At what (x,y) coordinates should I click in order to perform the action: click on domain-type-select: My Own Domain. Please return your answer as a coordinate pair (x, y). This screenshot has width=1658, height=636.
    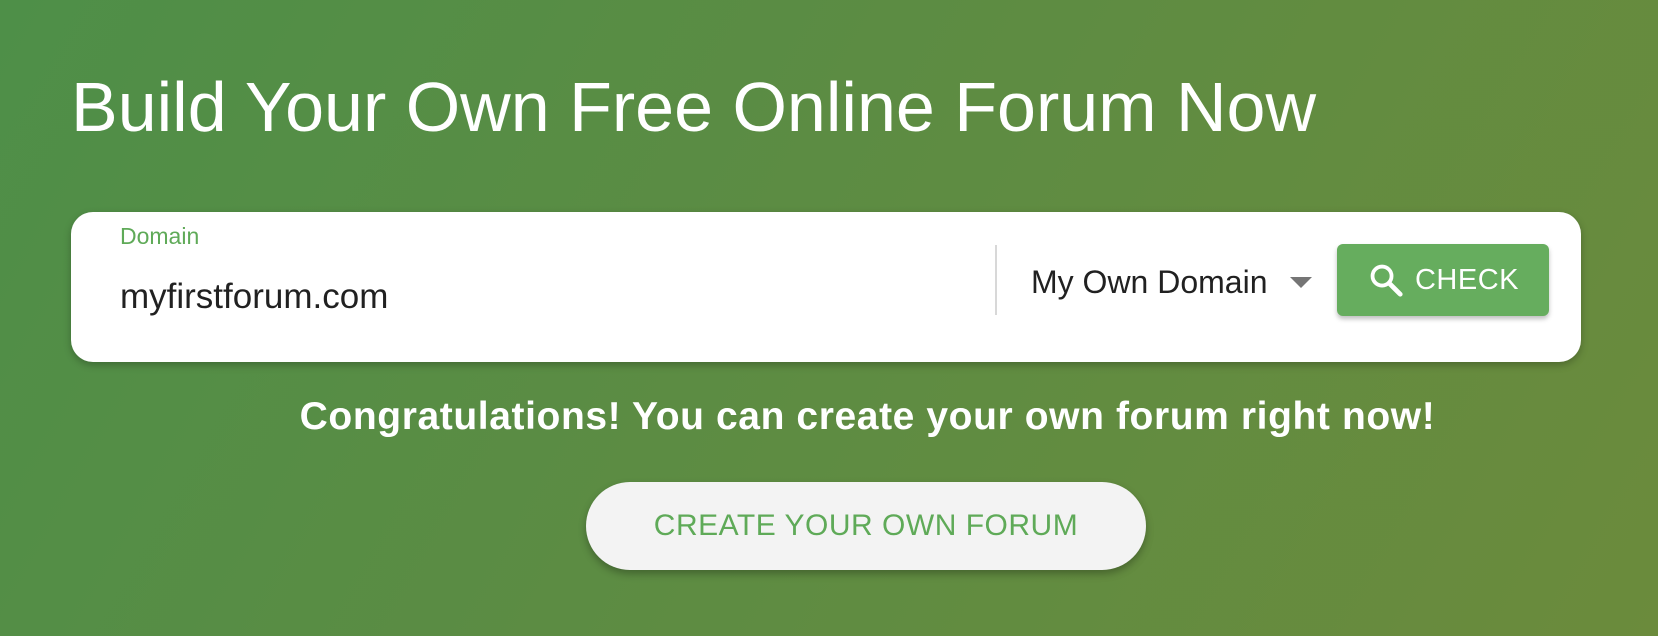
    Looking at the image, I should click on (1176, 282).